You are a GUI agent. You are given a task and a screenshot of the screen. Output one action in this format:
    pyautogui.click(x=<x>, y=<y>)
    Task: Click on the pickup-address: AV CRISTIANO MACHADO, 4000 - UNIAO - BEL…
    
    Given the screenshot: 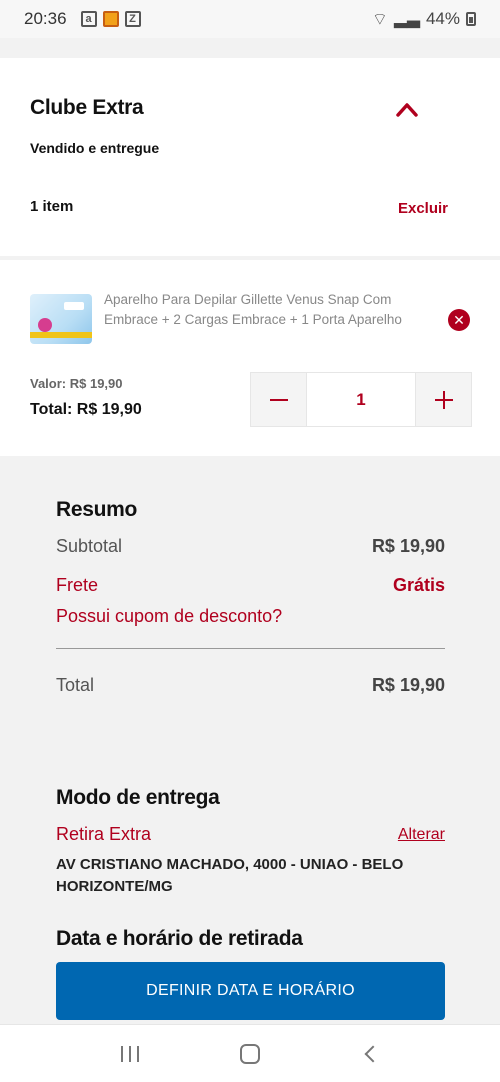 What is the action you would take?
    pyautogui.click(x=230, y=875)
    